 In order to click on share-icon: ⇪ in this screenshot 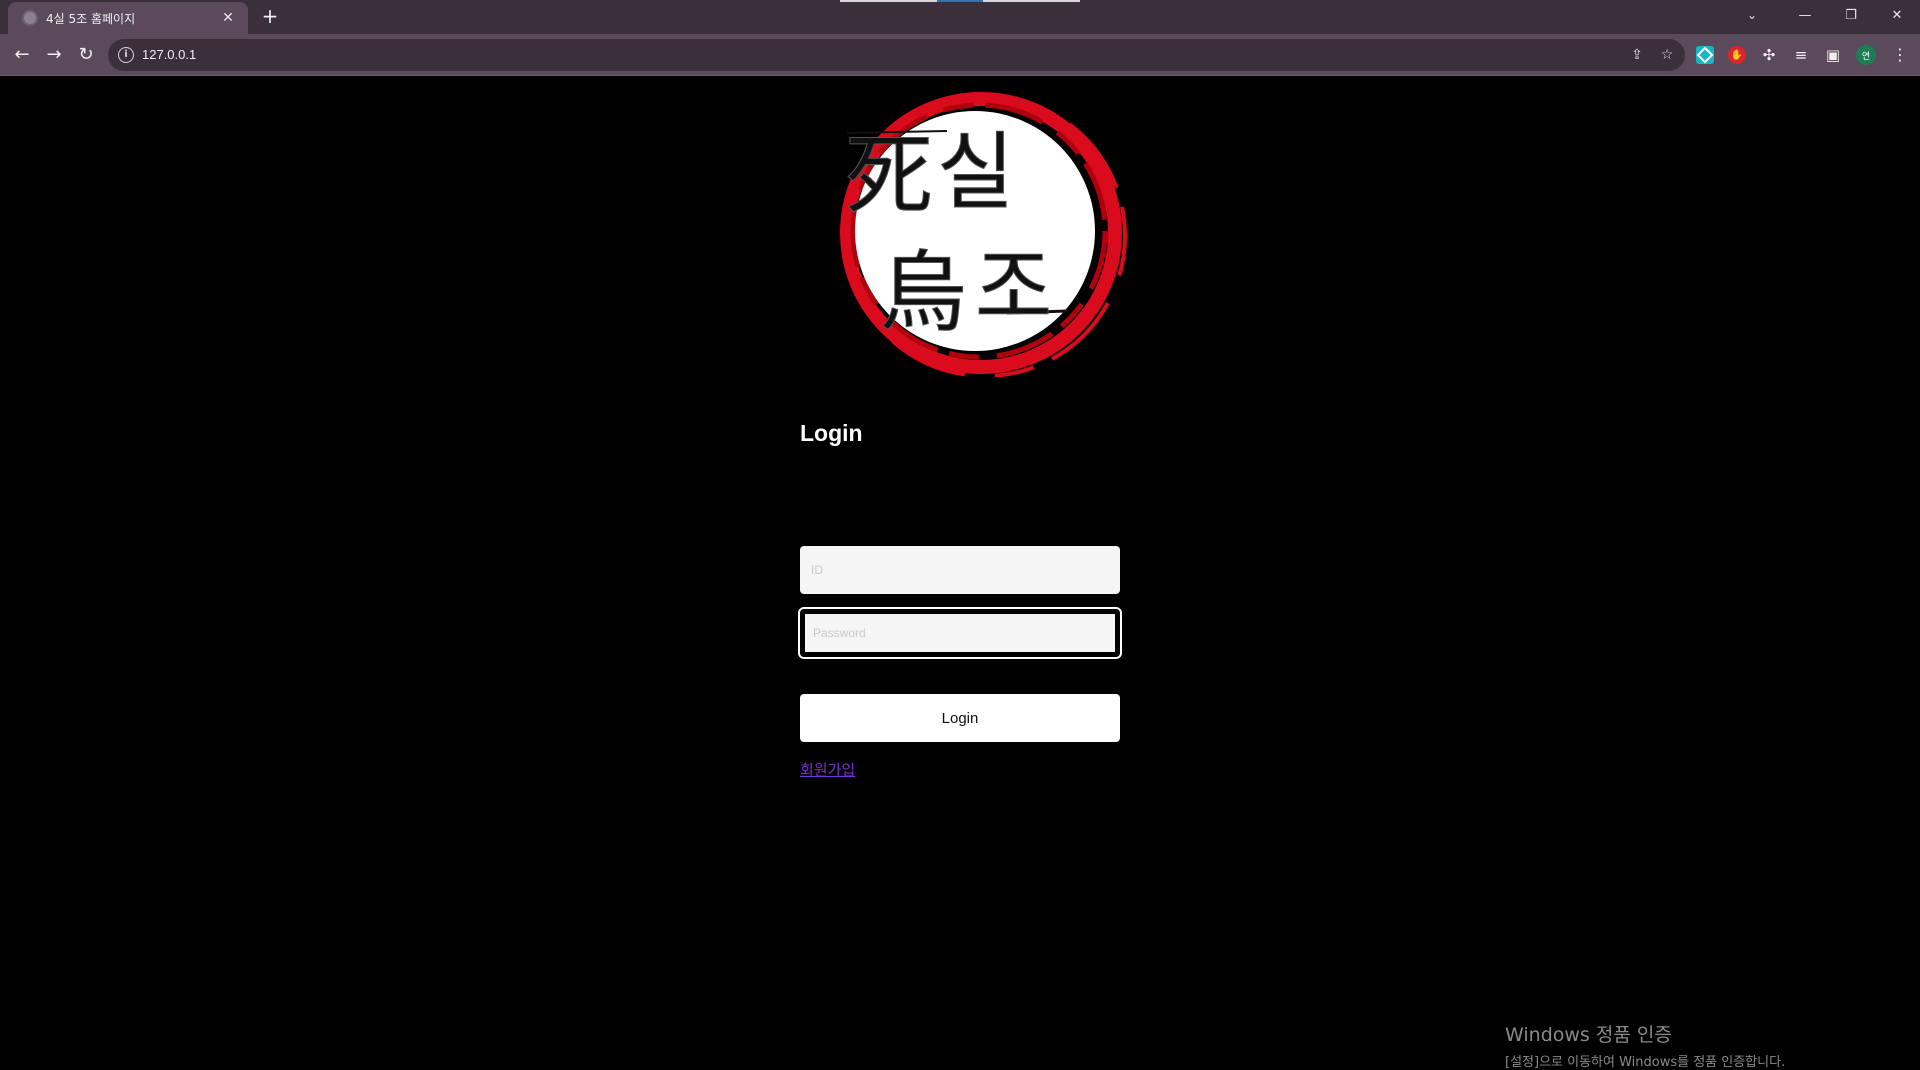, I will do `click(1637, 55)`.